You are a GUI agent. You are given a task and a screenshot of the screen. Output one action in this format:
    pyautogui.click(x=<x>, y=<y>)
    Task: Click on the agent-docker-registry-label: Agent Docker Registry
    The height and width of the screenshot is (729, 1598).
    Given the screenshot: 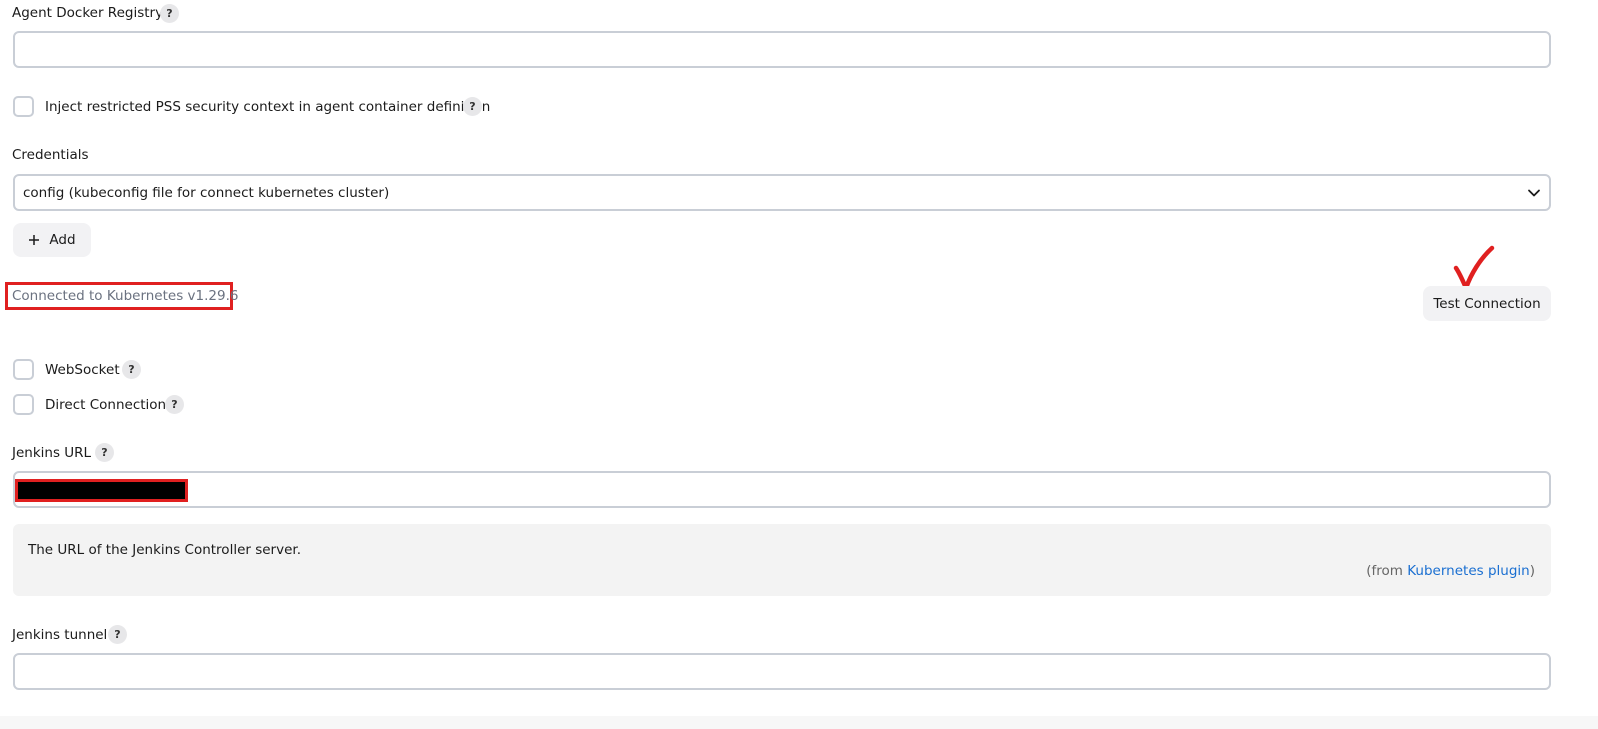 What is the action you would take?
    pyautogui.click(x=87, y=13)
    